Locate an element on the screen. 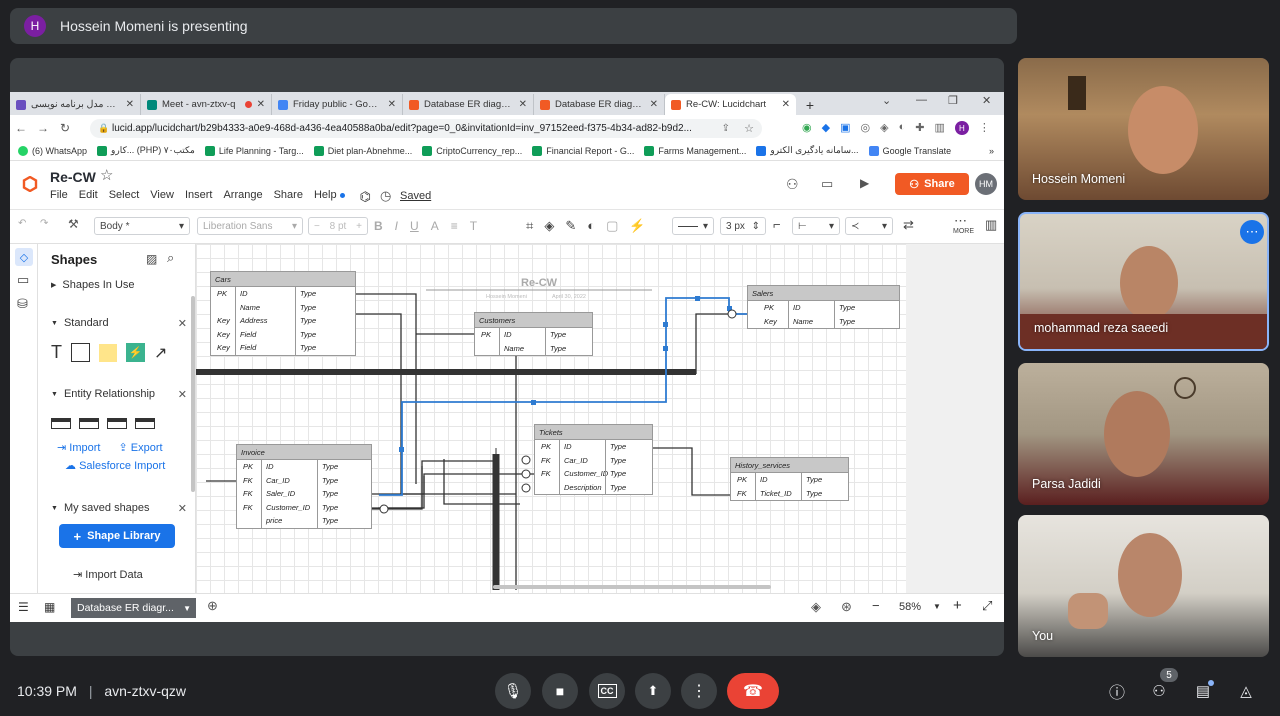 Image resolution: width=1280 pixels, height=716 pixels. diagram-subtitle-author: Hossein Momeni is located at coordinates (506, 297).